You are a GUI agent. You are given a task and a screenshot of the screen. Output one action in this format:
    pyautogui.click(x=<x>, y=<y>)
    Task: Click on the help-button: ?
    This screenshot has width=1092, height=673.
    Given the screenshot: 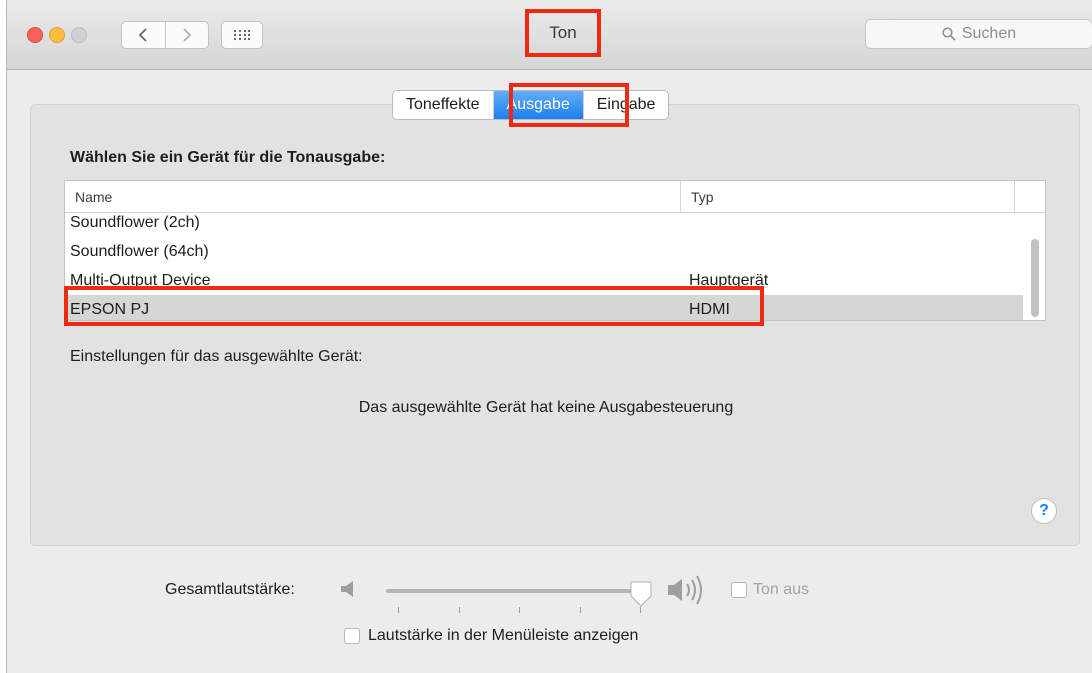 What is the action you would take?
    pyautogui.click(x=1044, y=511)
    